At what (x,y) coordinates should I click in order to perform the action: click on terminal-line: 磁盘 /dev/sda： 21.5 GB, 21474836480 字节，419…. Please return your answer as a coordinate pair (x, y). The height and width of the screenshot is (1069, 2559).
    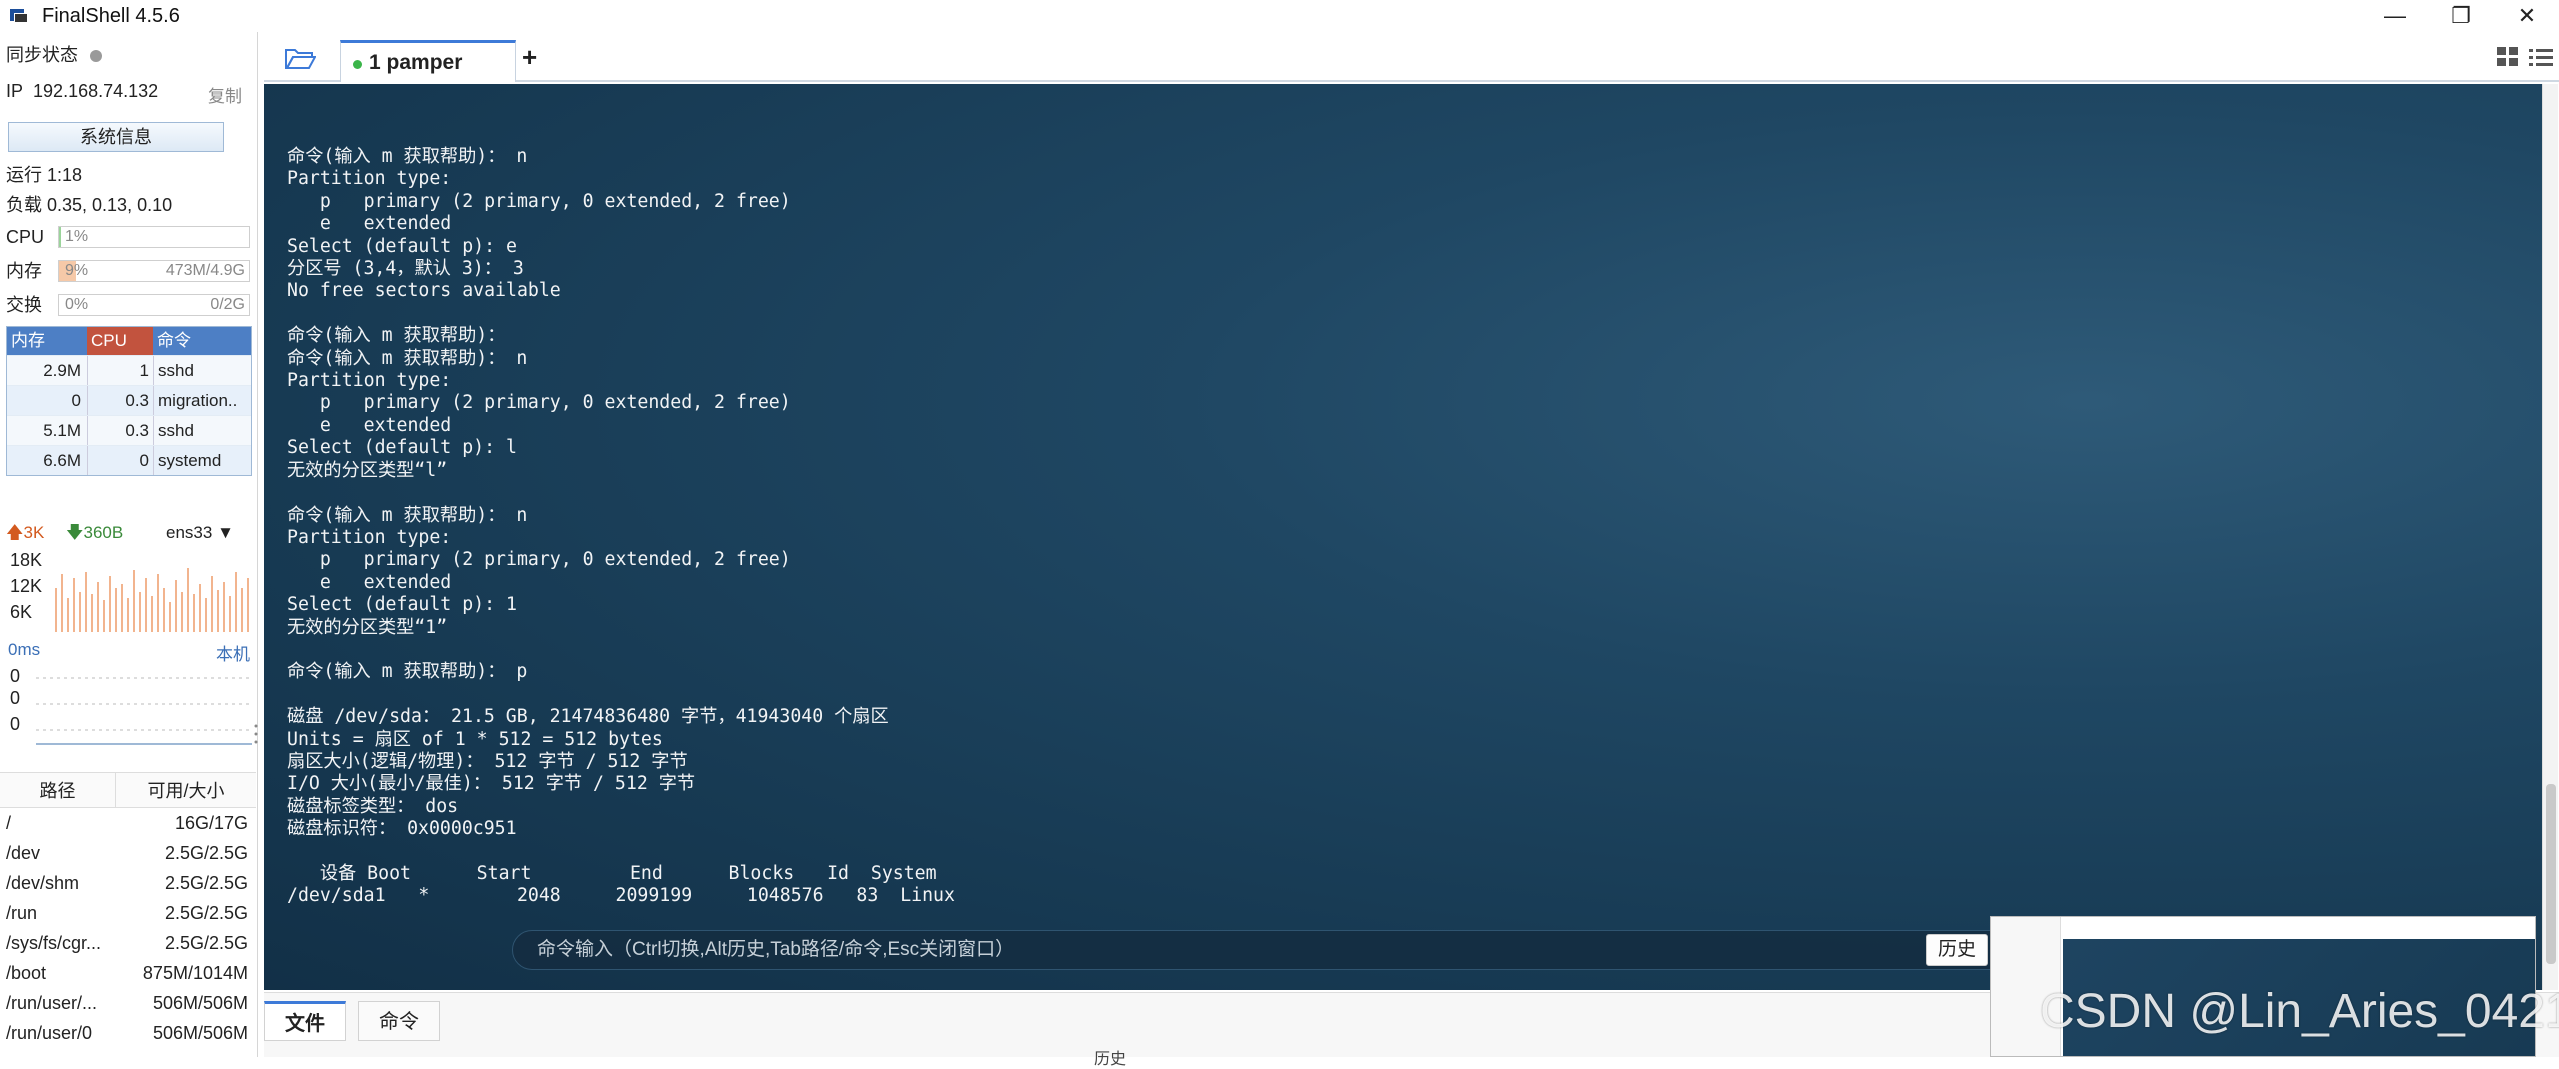
    Looking at the image, I should click on (588, 717).